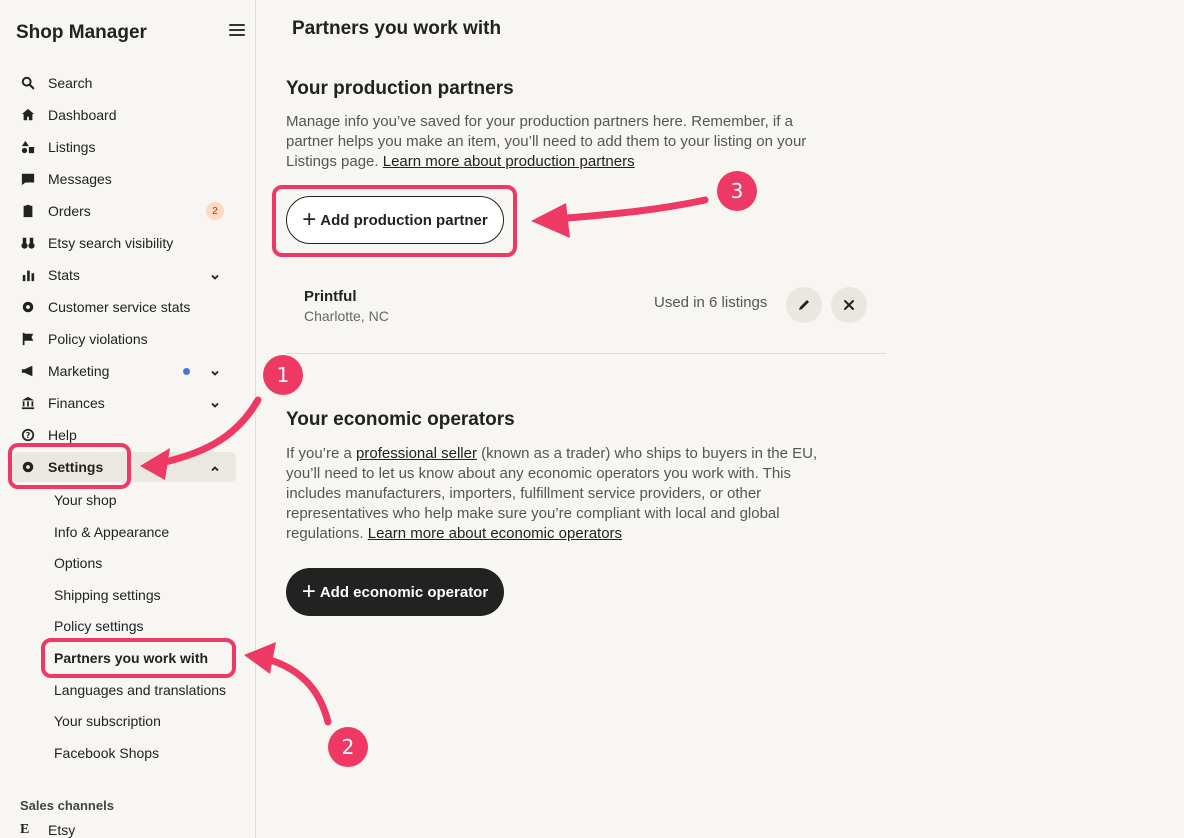  Describe the element at coordinates (70, 83) in the screenshot. I see `sidebar-item-label: Search` at that location.